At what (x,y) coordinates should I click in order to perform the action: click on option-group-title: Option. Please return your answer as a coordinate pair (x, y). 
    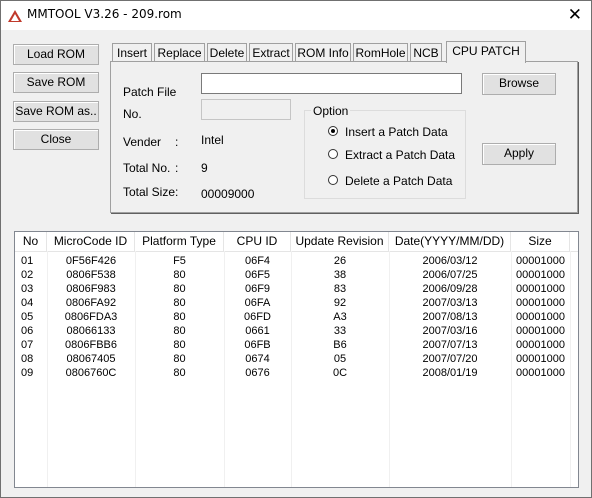
    Looking at the image, I should click on (331, 111).